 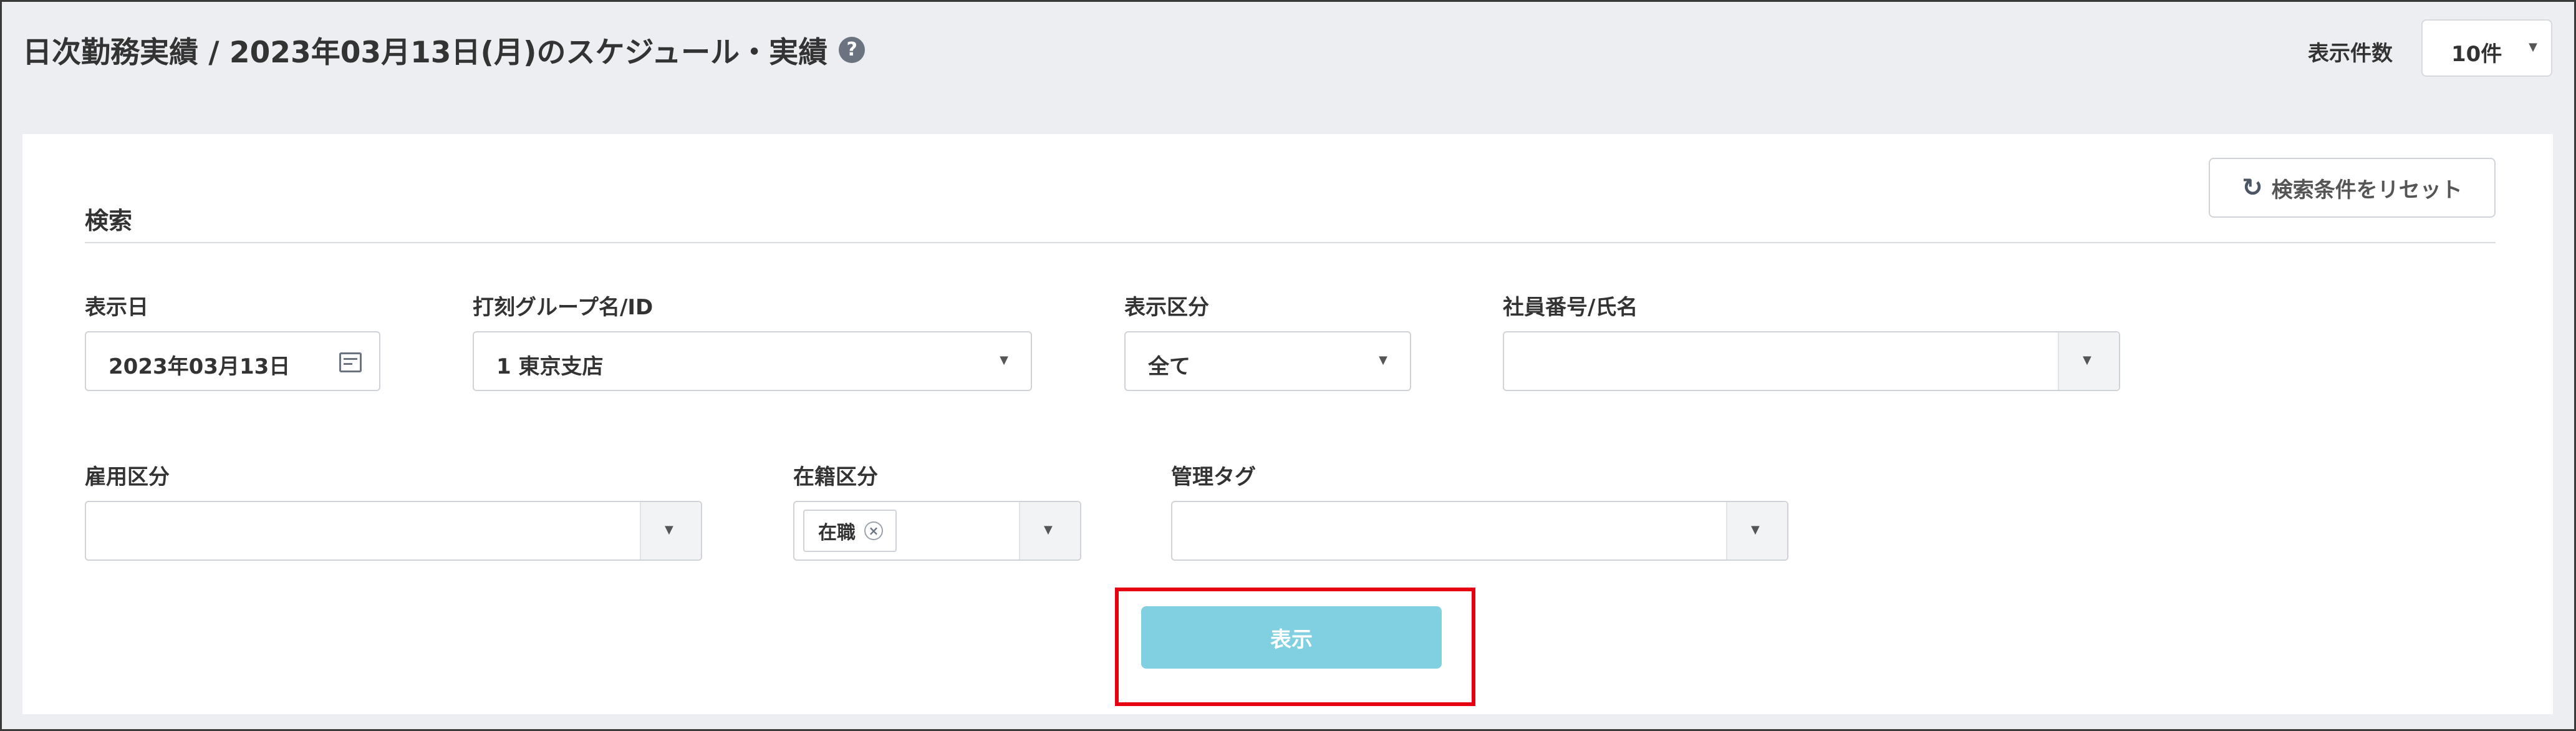 I want to click on employment-type-dropdown-toggle: ▼, so click(x=670, y=530).